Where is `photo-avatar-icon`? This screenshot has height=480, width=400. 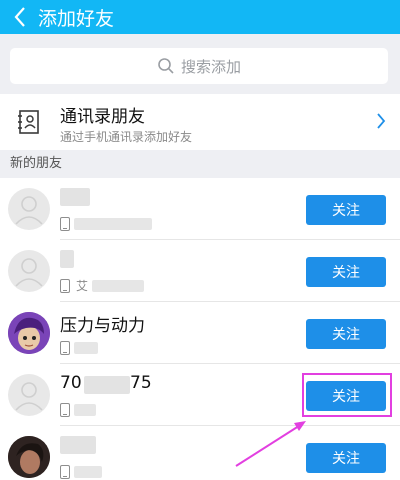 photo-avatar-icon is located at coordinates (29, 457).